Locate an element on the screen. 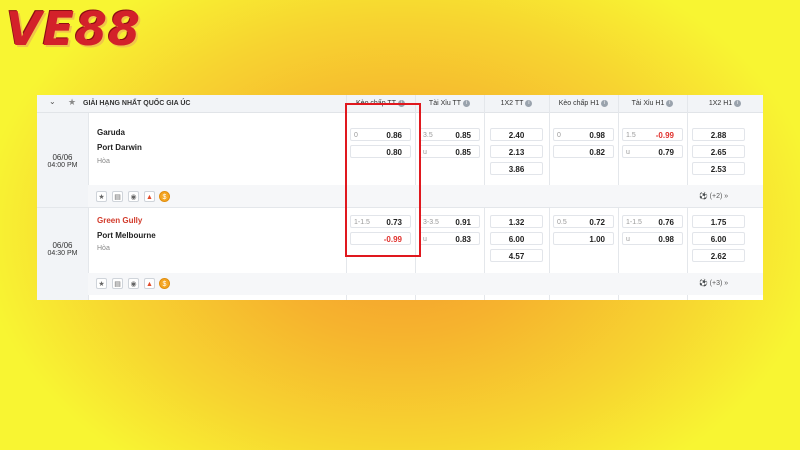 This screenshot has height=450, width=800. col-ou-h1: Tài Xỉu H1 i is located at coordinates (652, 103).